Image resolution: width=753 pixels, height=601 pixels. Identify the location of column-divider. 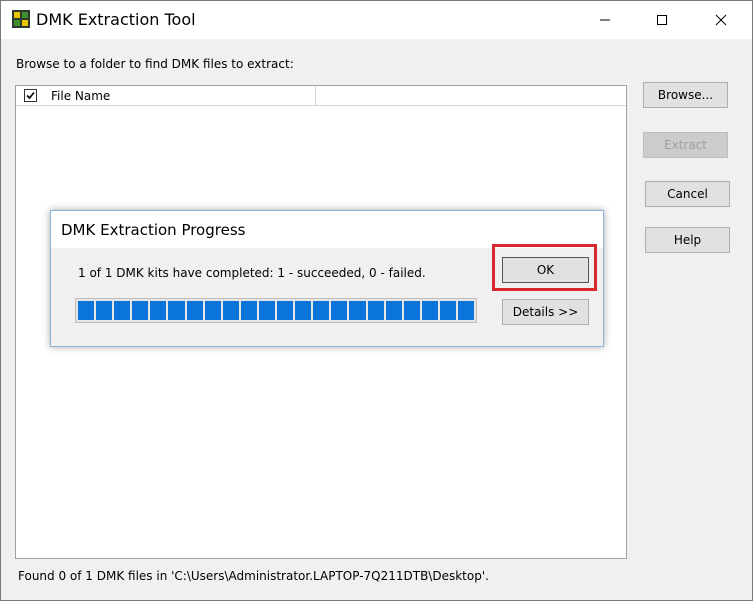
(315, 95).